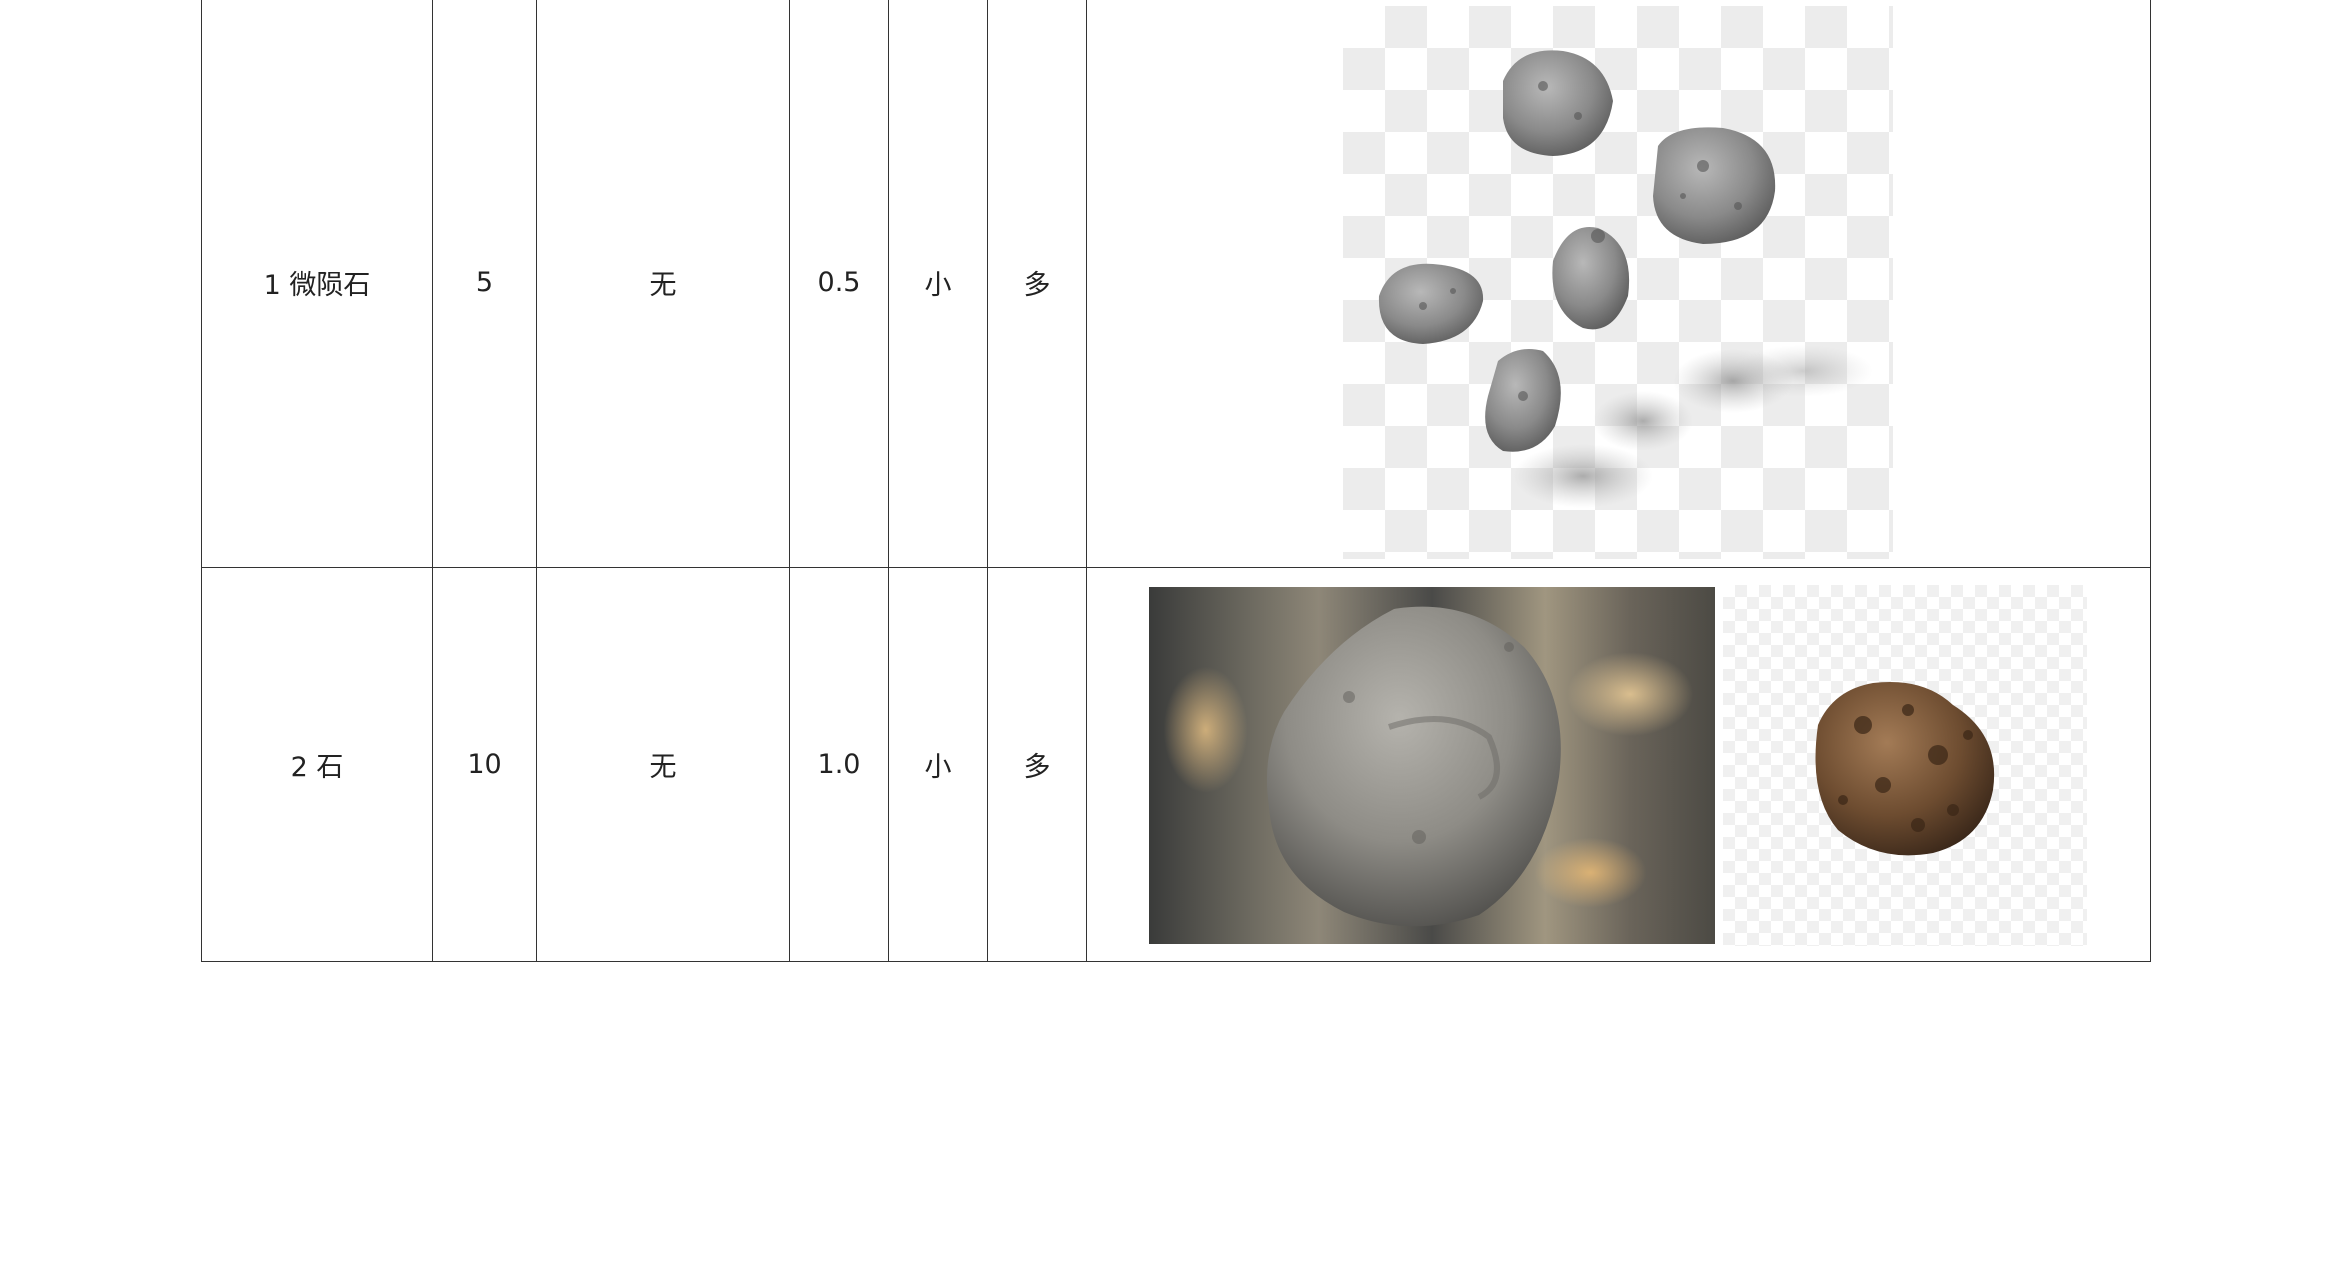 The image size is (2339, 1271). Describe the element at coordinates (317, 284) in the screenshot. I see `row-name-cell: 1 微陨石` at that location.